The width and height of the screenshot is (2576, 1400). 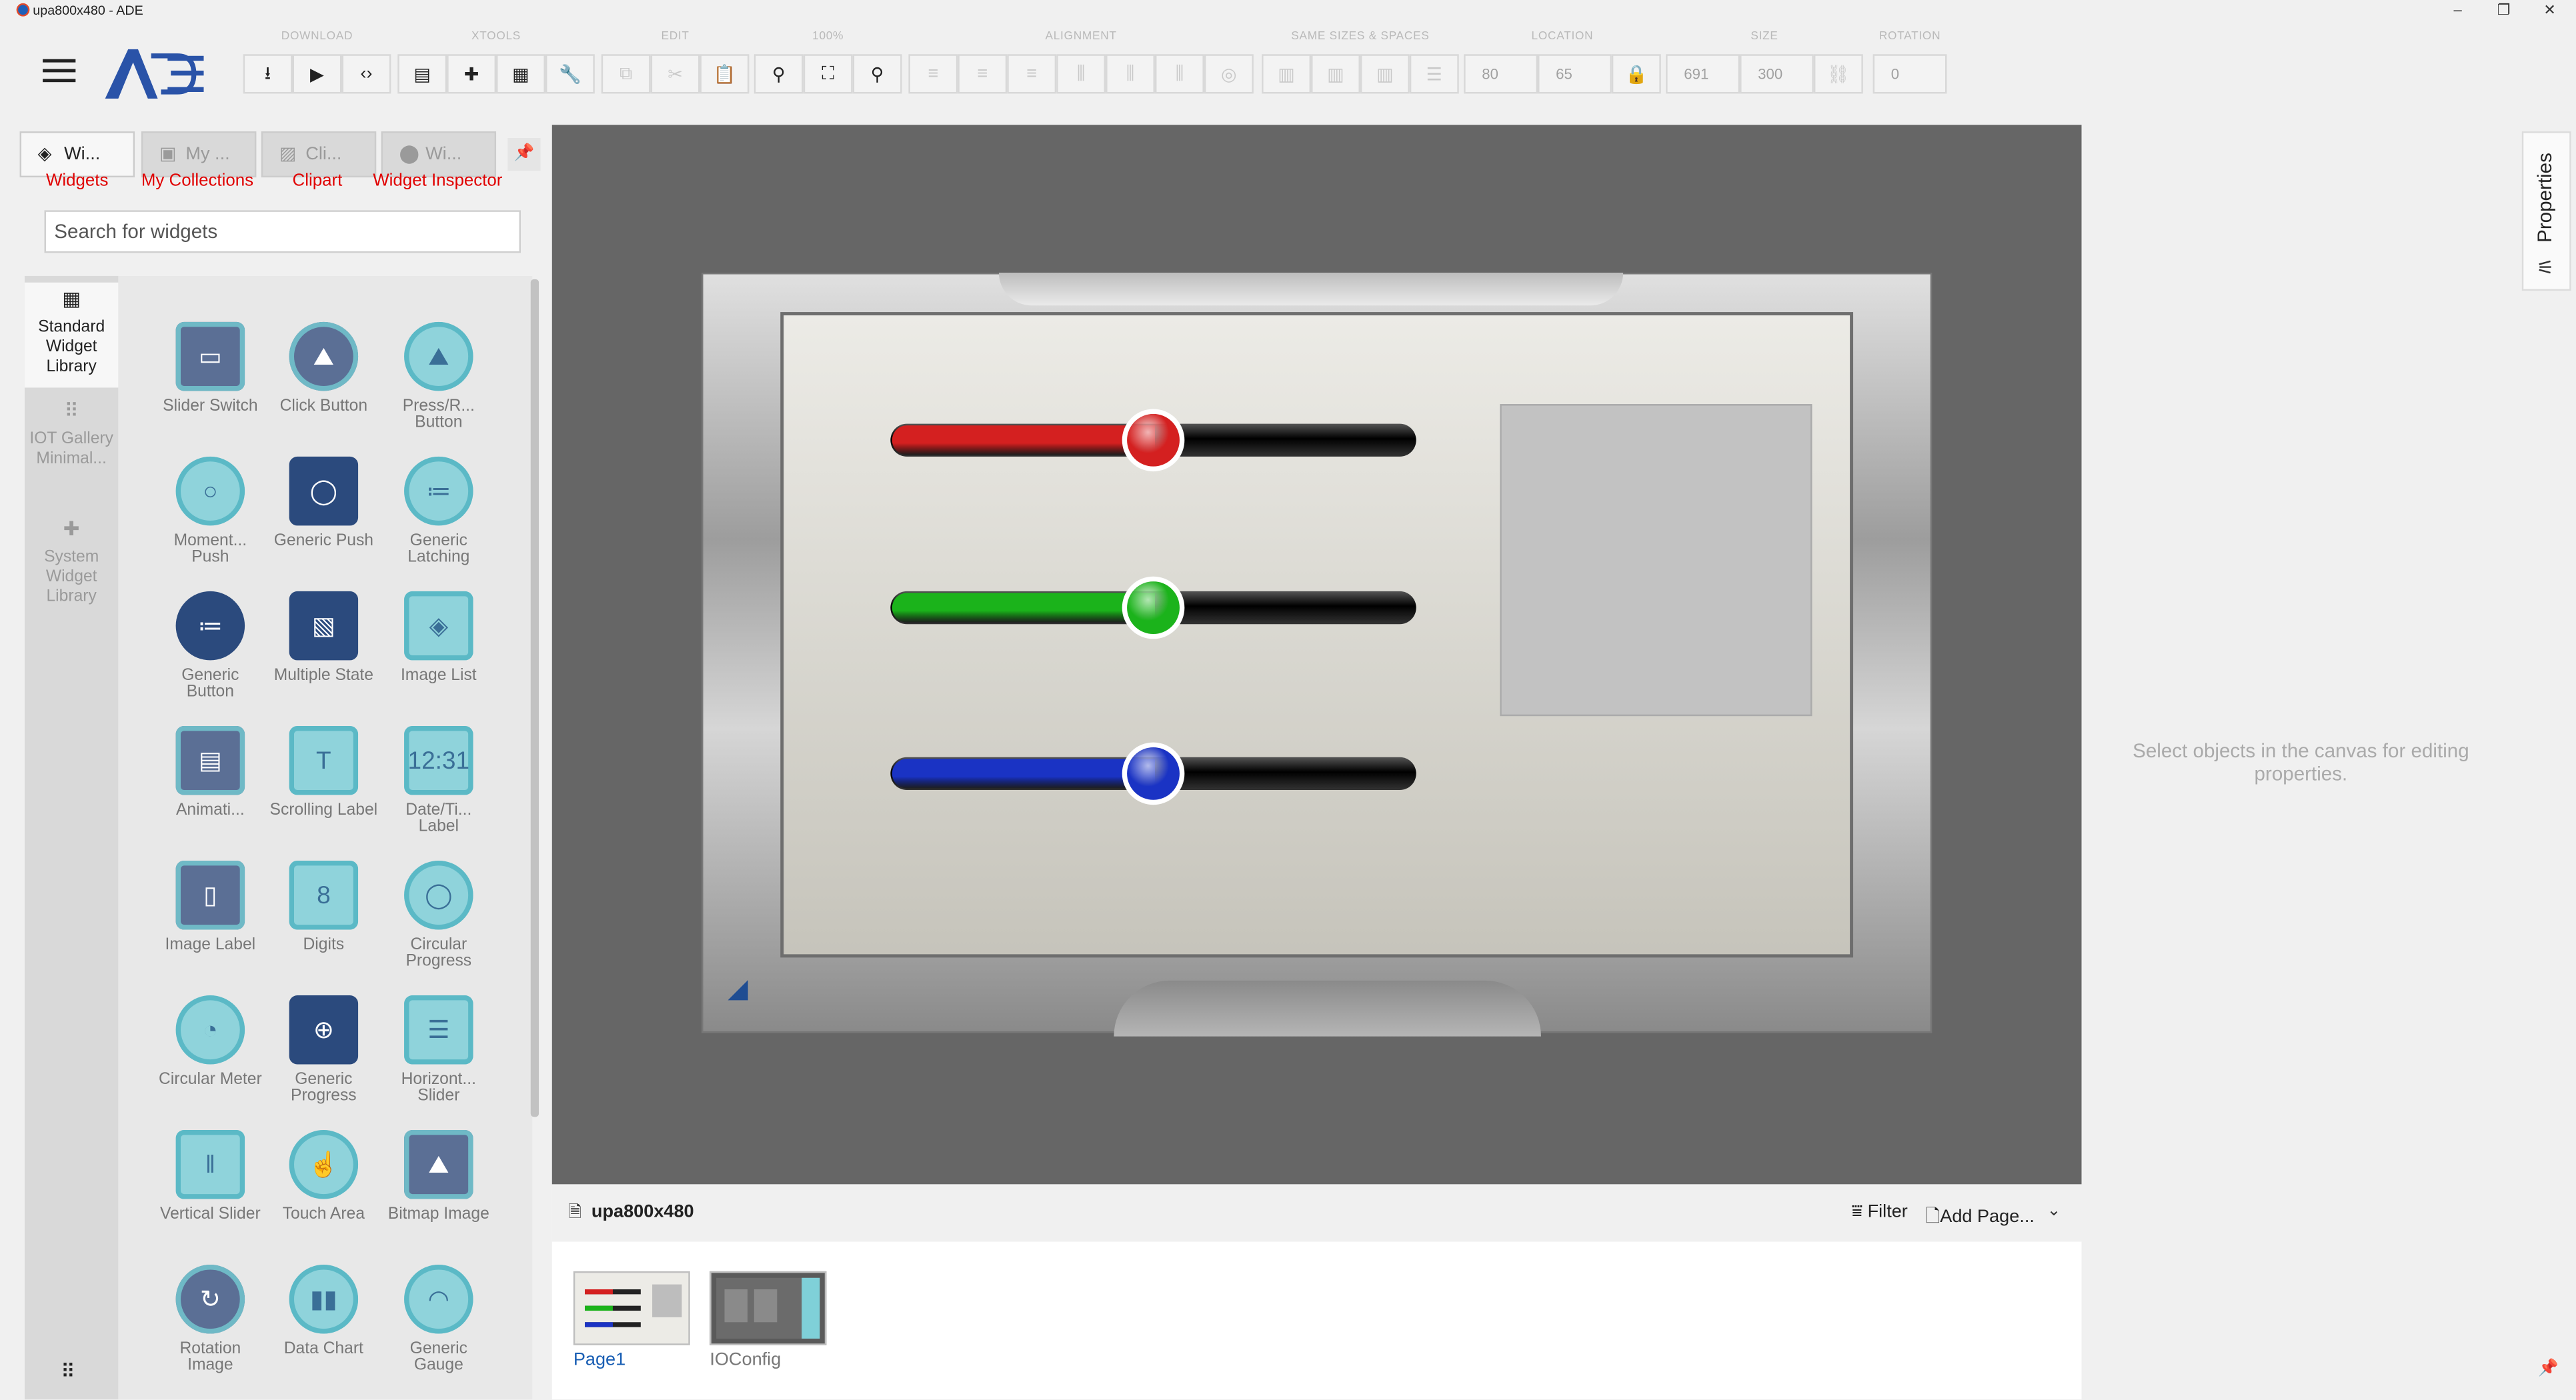 I want to click on page-thumb-page1, so click(x=631, y=1308).